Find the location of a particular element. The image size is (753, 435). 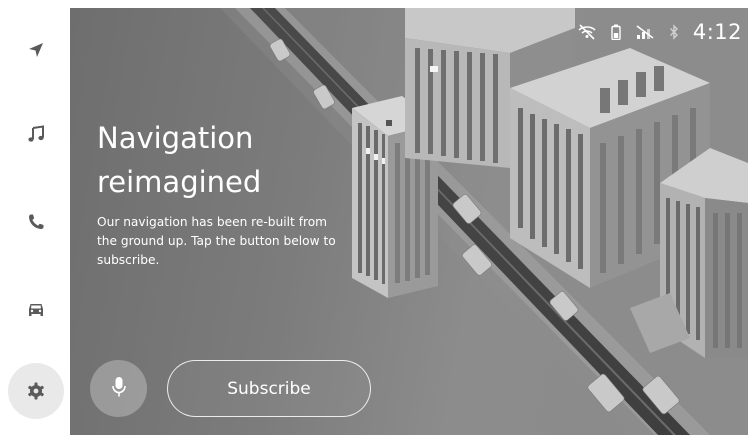

wifi-off-icon is located at coordinates (587, 32).